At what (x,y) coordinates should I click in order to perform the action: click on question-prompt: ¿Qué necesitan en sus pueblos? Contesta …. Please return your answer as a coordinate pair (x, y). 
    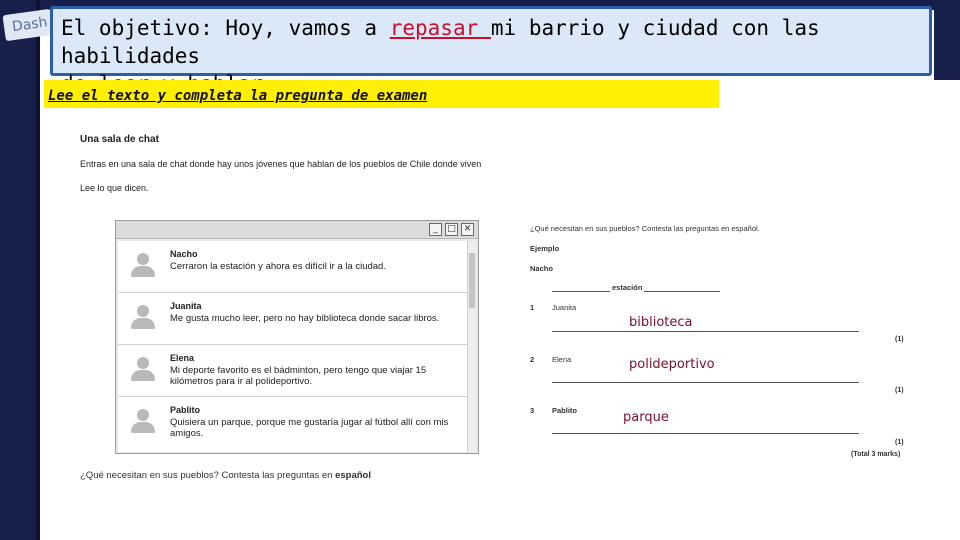
    Looking at the image, I should click on (645, 228).